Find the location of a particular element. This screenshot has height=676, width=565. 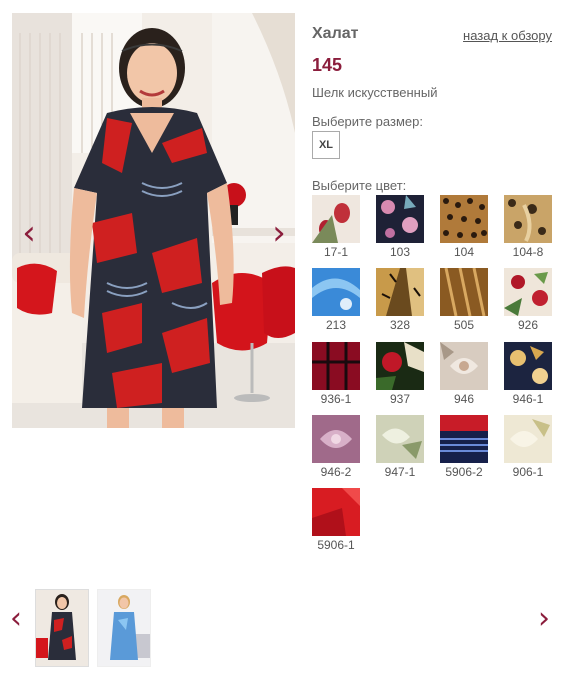

color-swatch: 17-1 is located at coordinates (336, 227).